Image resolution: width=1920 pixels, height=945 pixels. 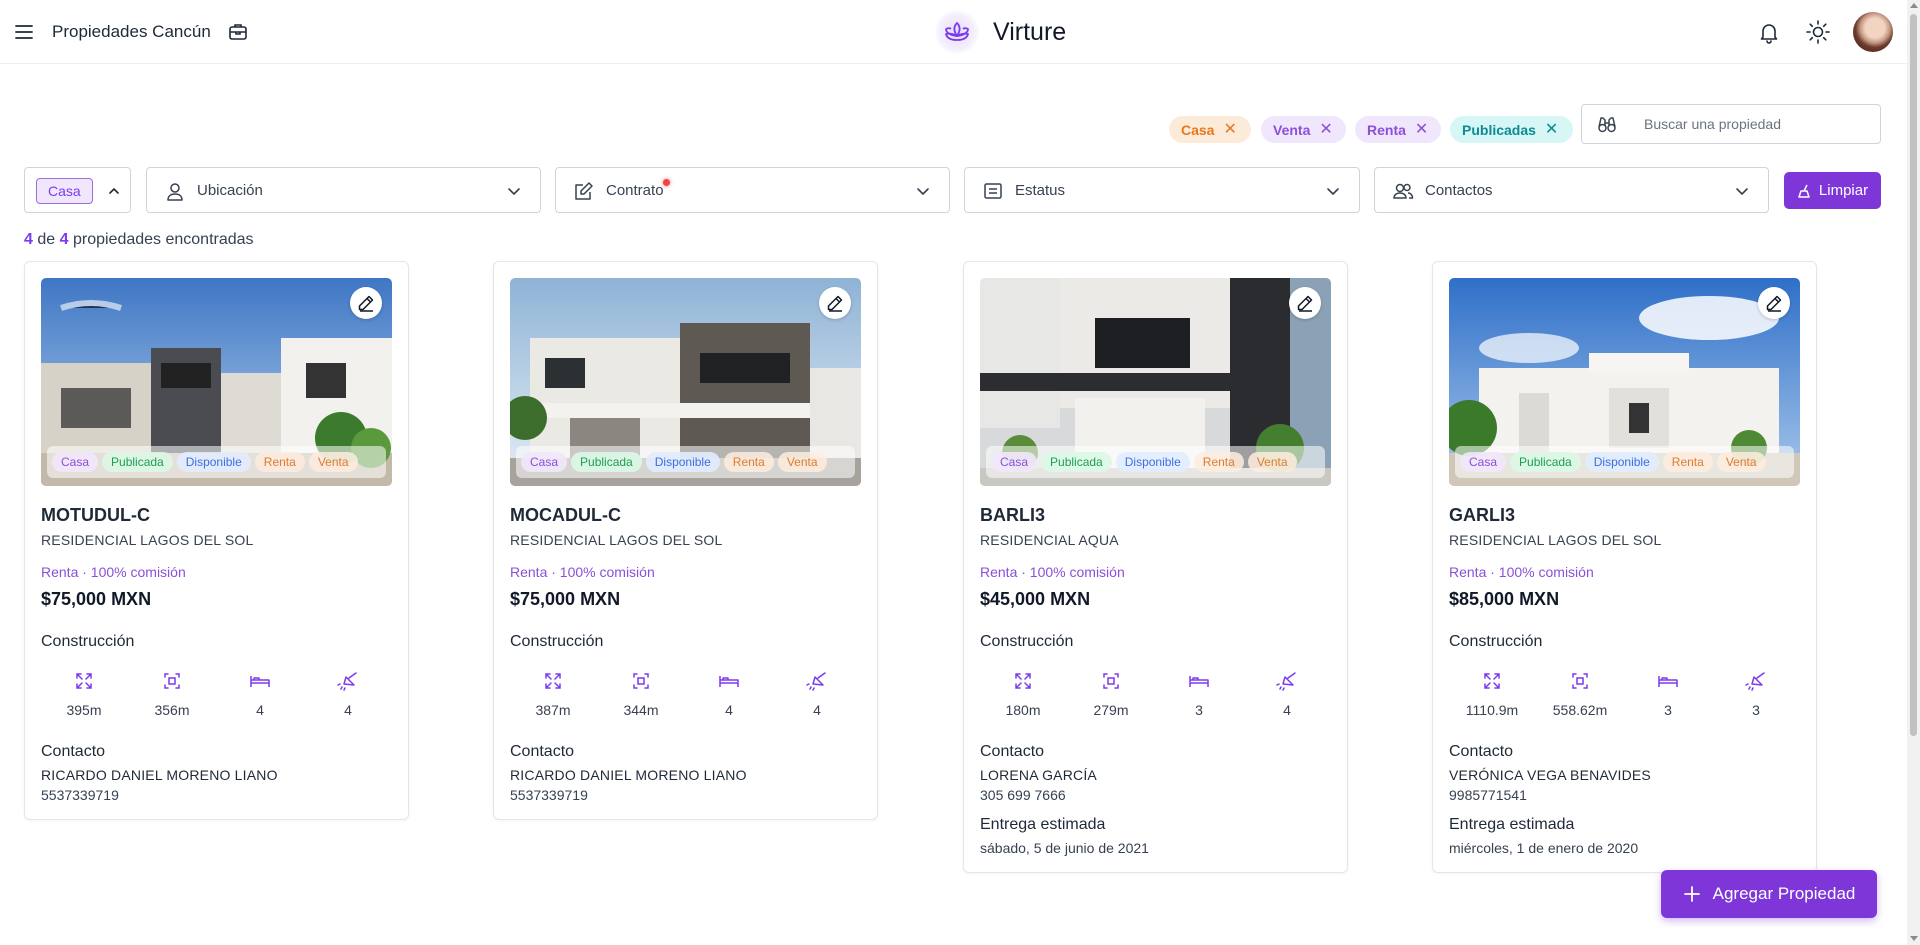 I want to click on chip-label: Casa, so click(x=1198, y=129).